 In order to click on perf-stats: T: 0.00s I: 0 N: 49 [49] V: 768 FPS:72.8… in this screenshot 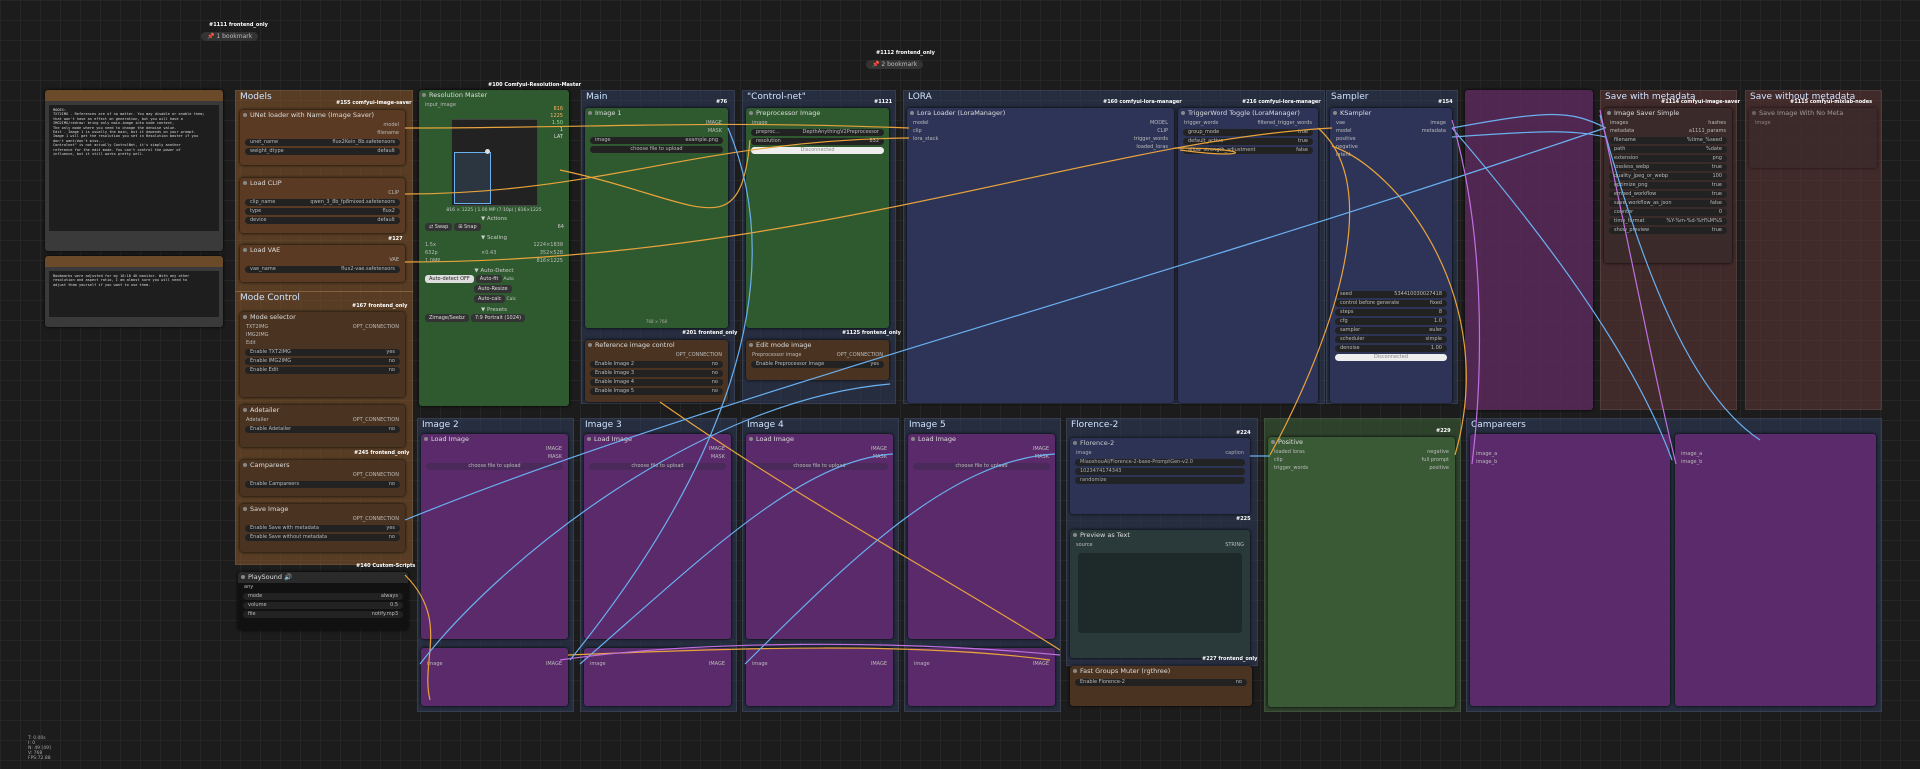, I will do `click(39, 748)`.